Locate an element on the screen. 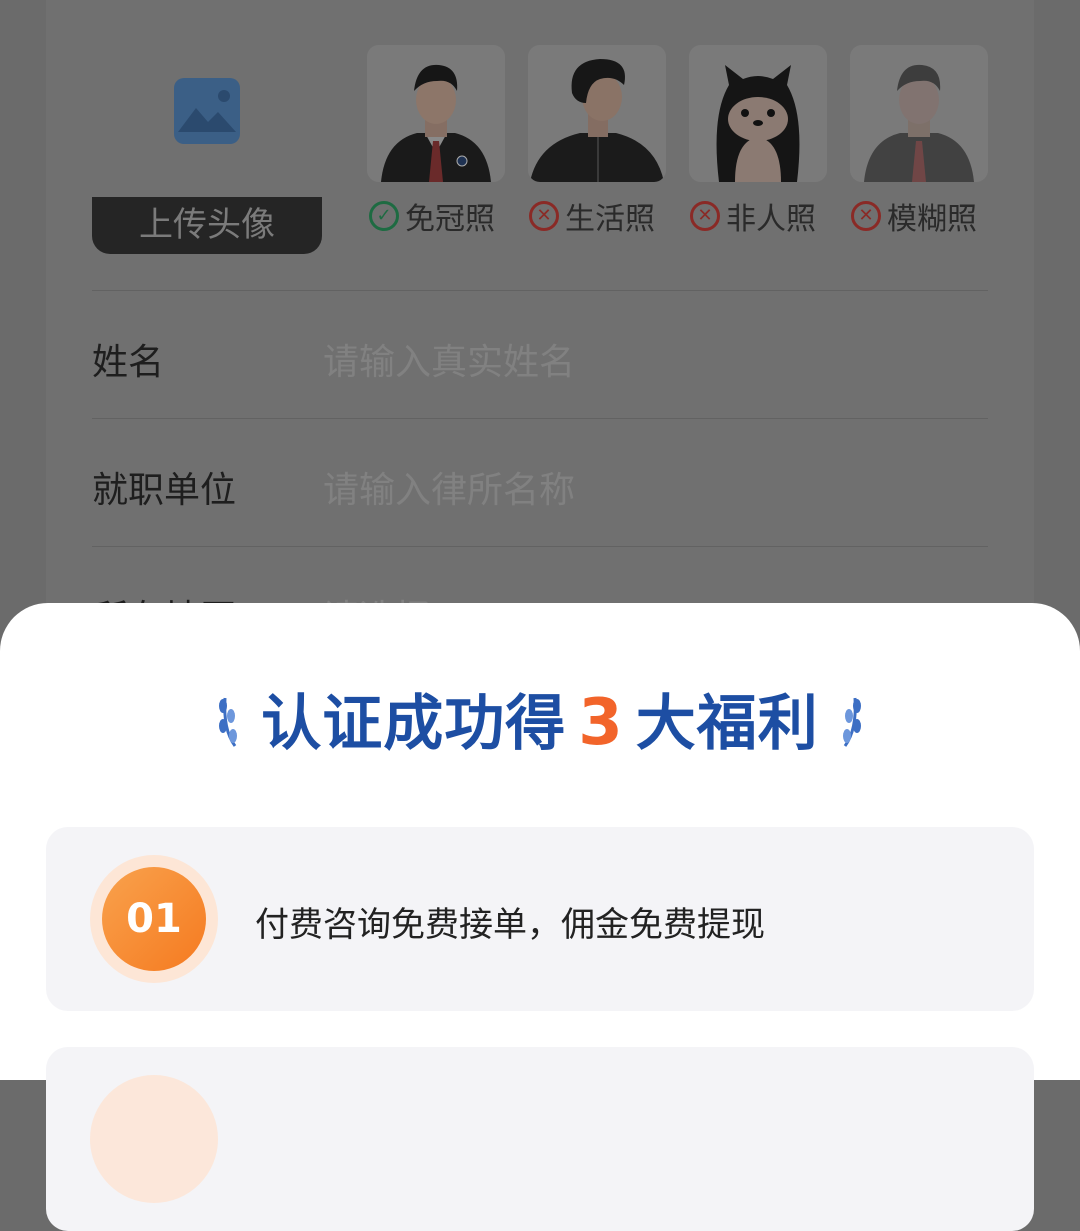 Image resolution: width=1080 pixels, height=1231 pixels. name-input: 请输入真实姓名 is located at coordinates (449, 359).